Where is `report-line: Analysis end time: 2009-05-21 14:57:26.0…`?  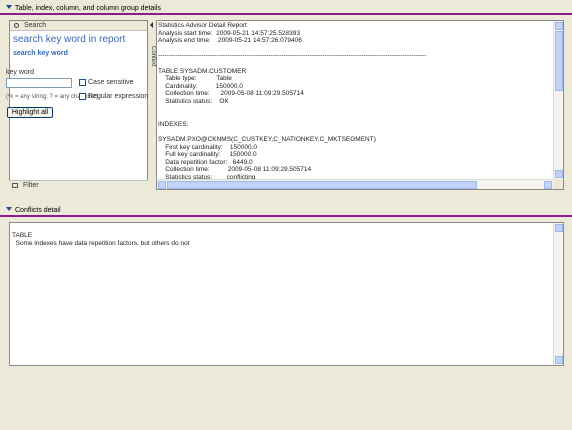
report-line: Analysis end time: 2009-05-21 14:57:26.0… is located at coordinates (230, 41).